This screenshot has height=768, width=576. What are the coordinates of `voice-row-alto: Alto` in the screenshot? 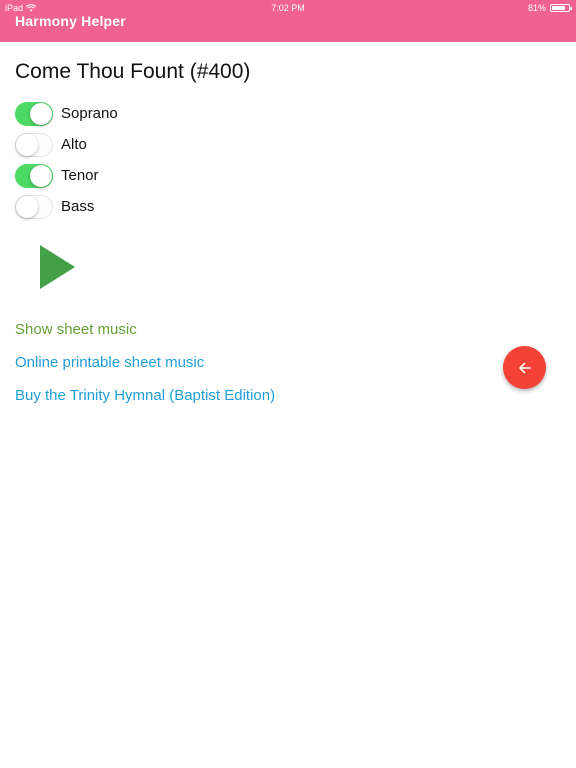 It's located at (66, 144).